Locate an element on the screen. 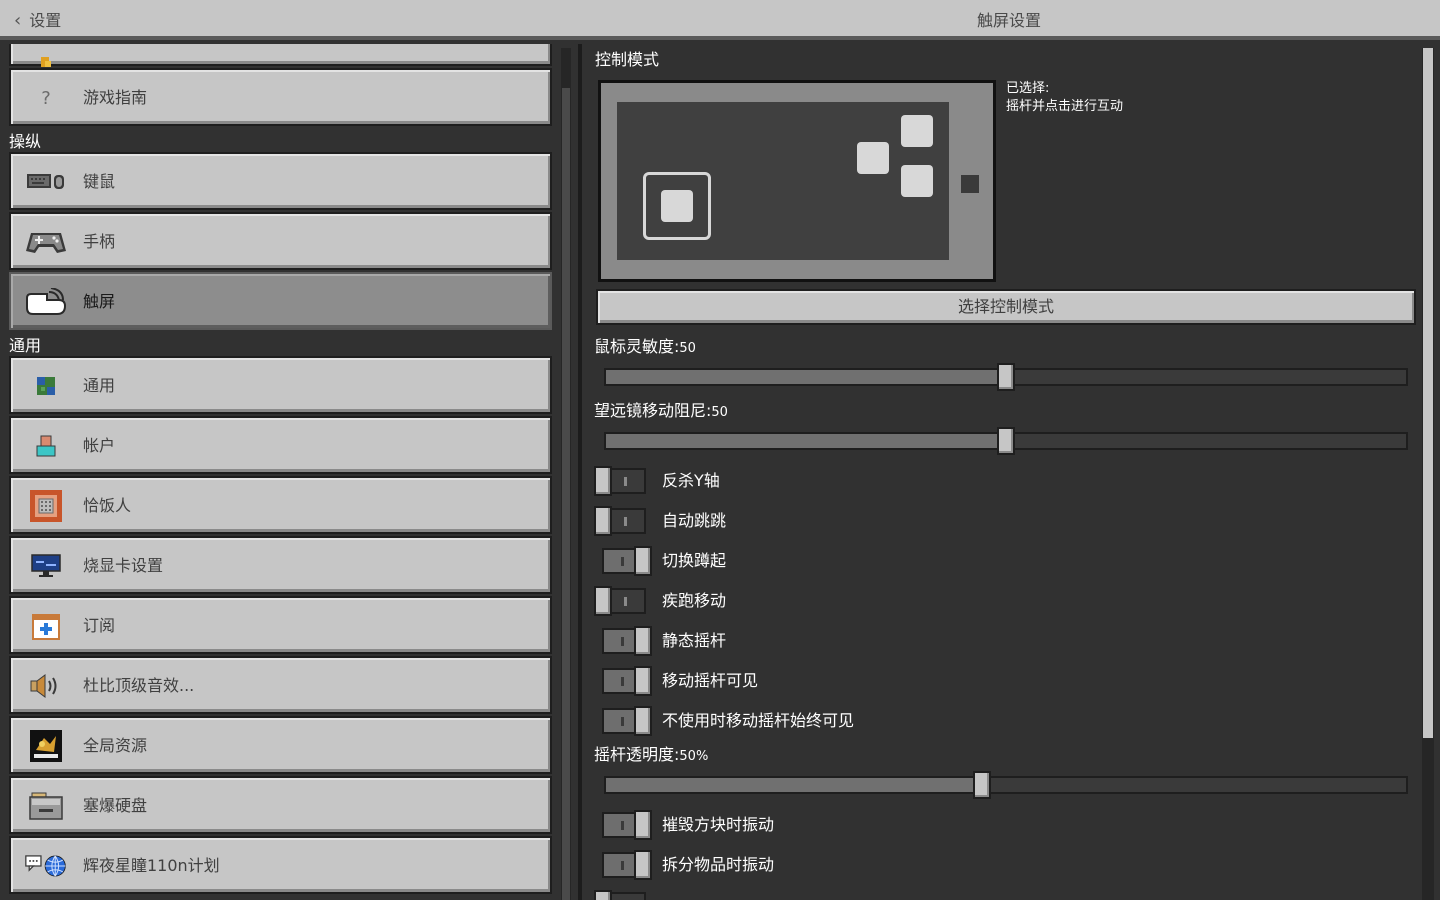  partial-toggle is located at coordinates (620, 895).